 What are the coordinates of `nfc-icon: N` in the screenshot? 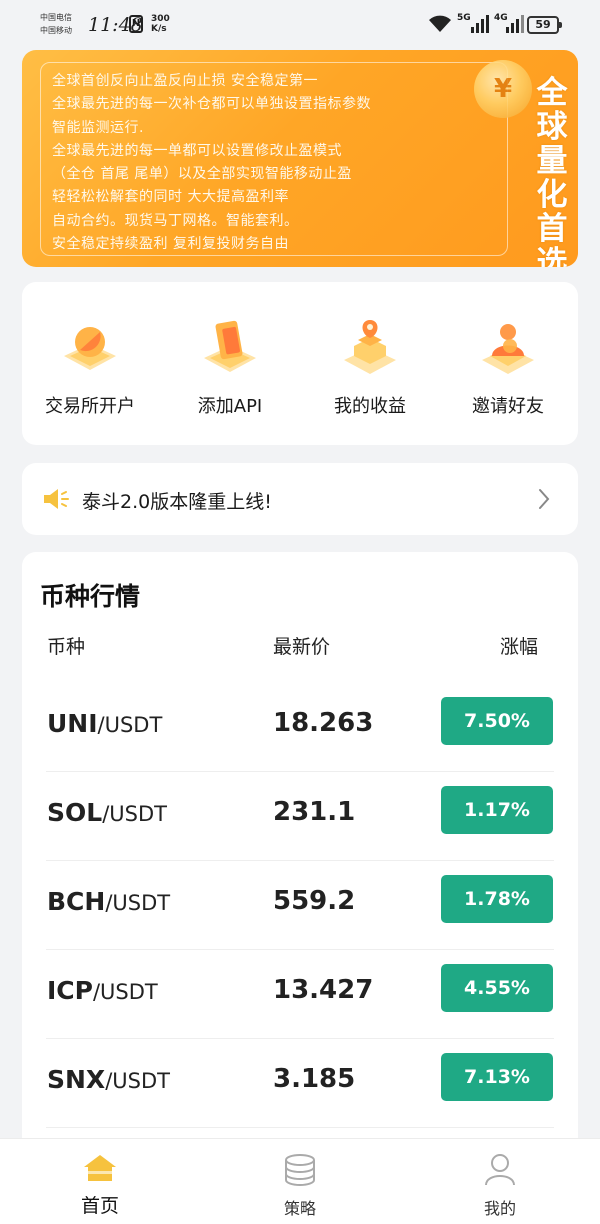 It's located at (136, 24).